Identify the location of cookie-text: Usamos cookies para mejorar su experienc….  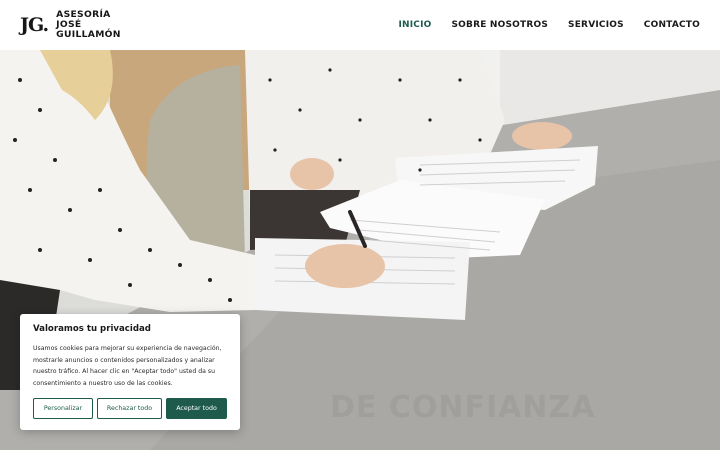
(127, 366).